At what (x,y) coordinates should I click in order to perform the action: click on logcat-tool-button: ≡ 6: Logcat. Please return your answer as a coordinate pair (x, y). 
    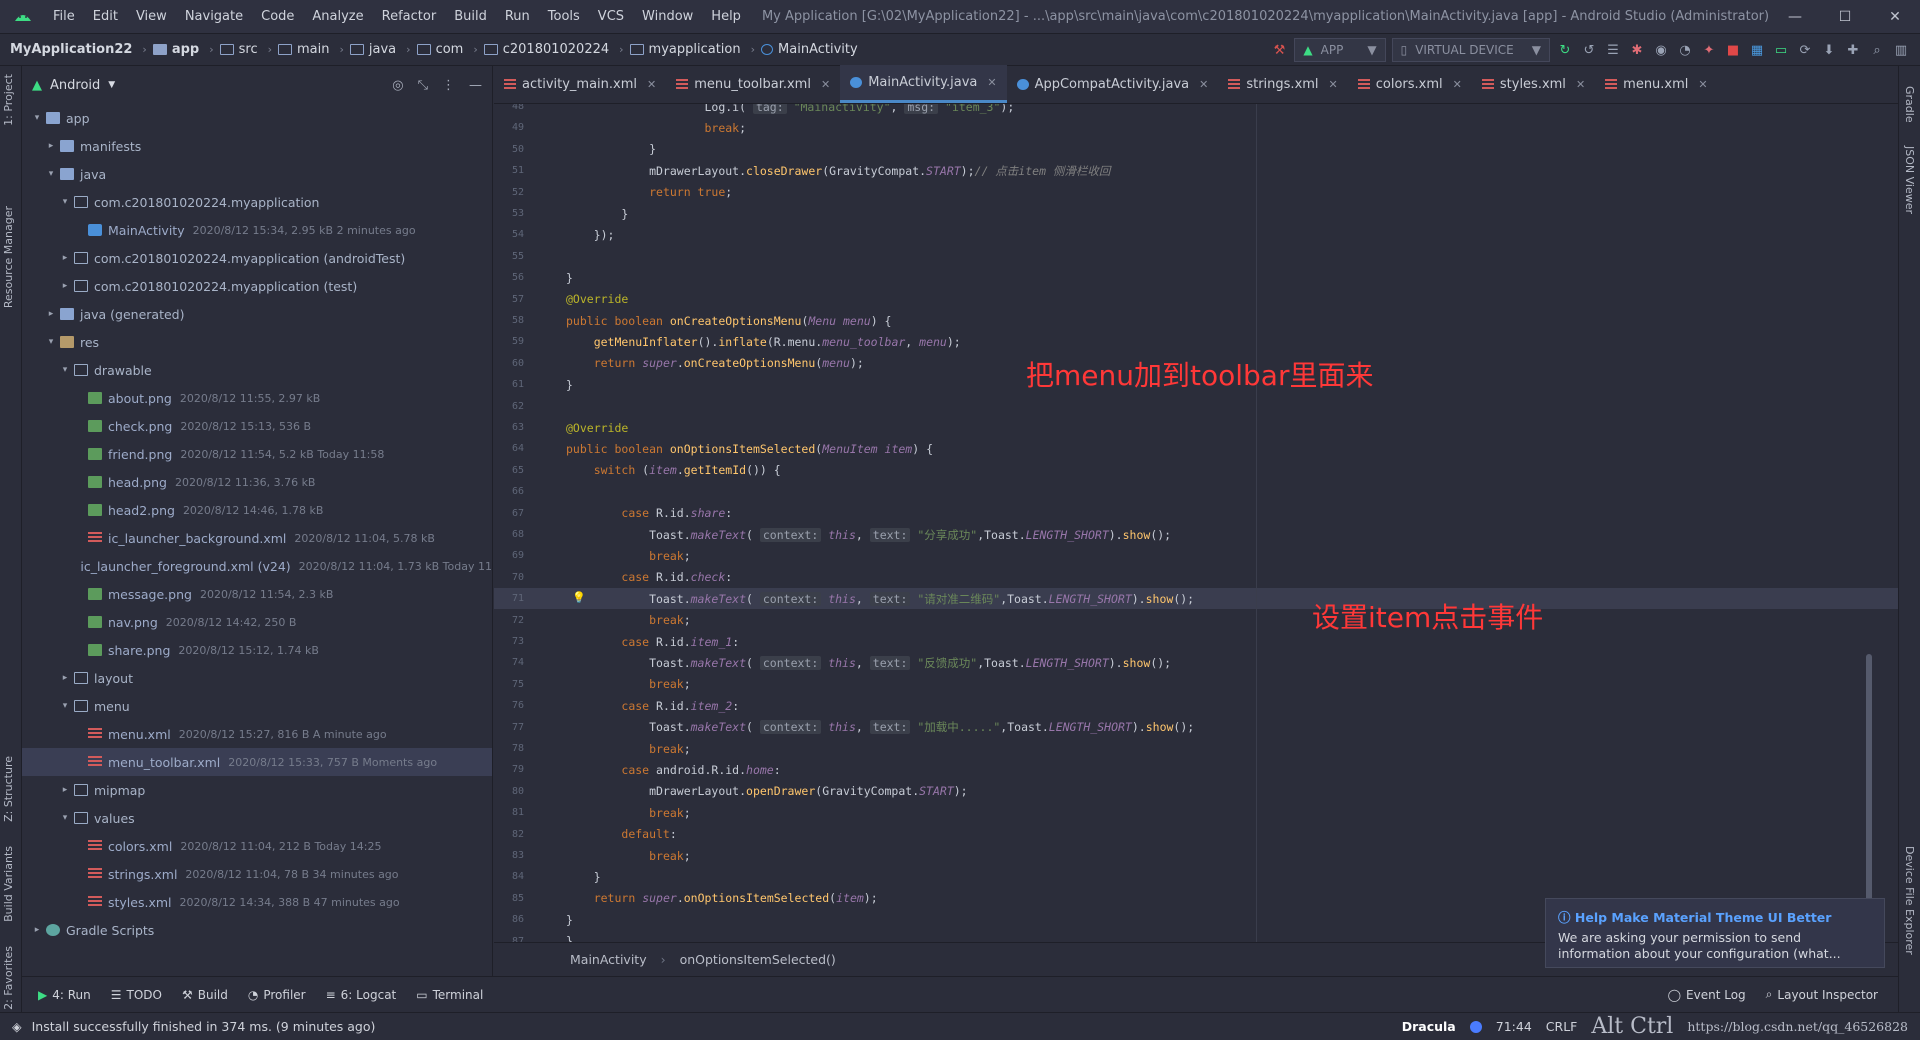
    Looking at the image, I should click on (361, 995).